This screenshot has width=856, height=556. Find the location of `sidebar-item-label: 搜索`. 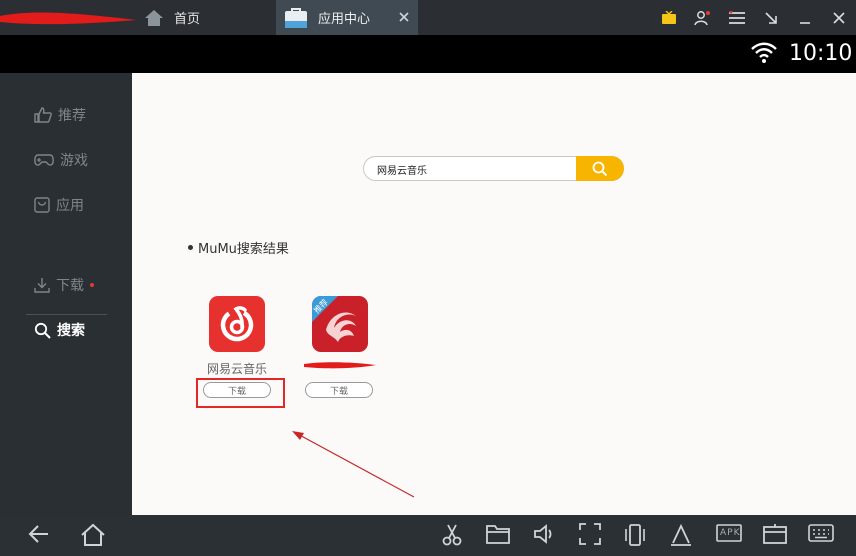

sidebar-item-label: 搜索 is located at coordinates (71, 331).